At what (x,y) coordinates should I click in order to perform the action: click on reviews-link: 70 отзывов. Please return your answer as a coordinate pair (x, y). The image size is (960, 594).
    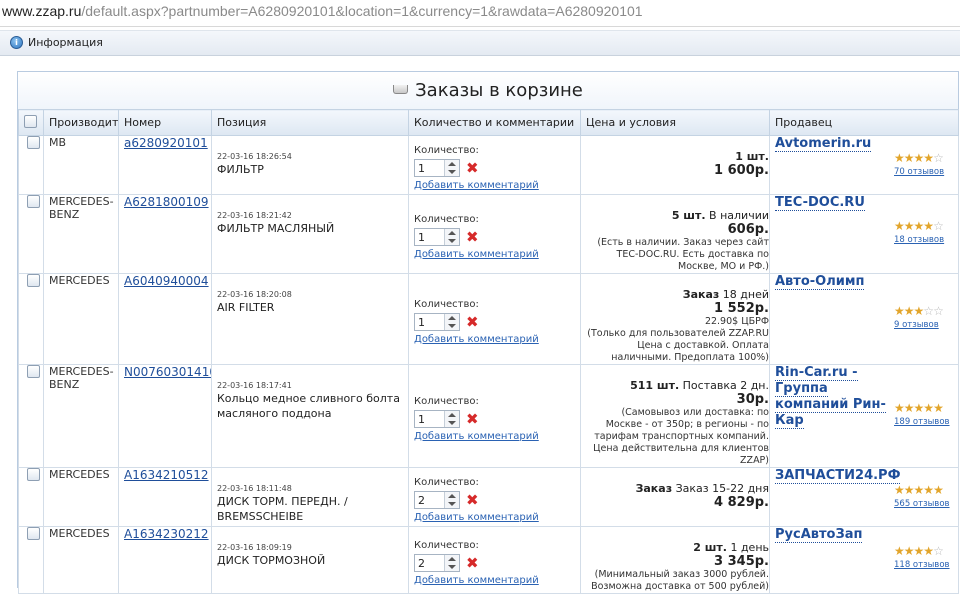
    Looking at the image, I should click on (919, 172).